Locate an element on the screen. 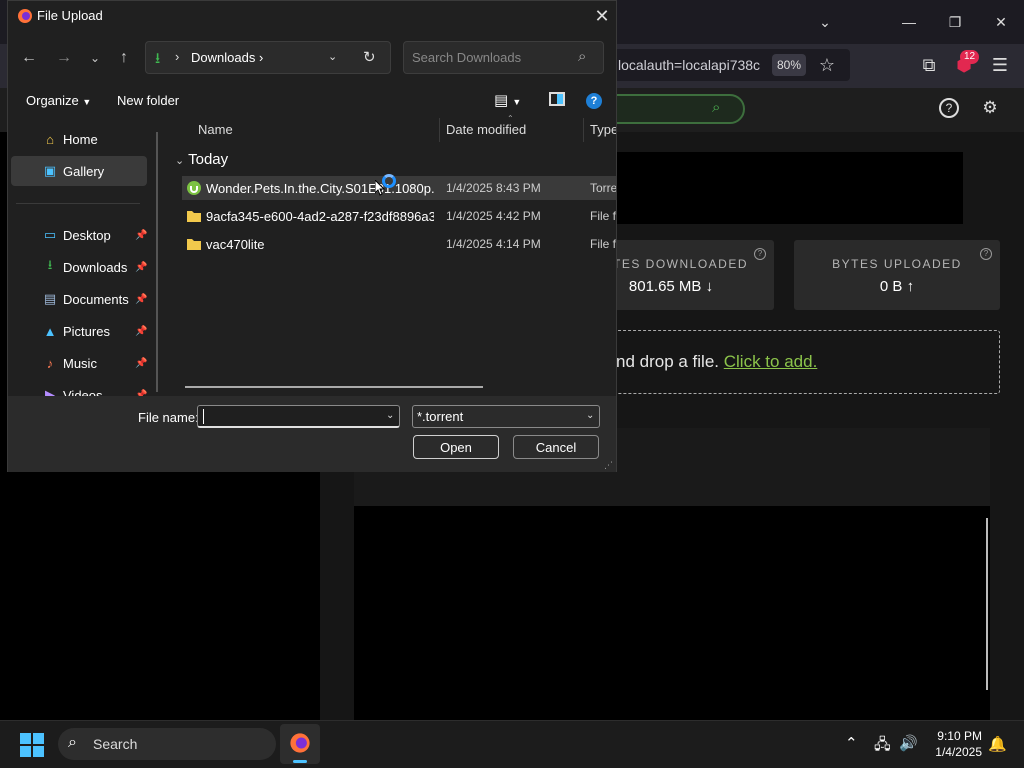  cancel-button: Cancel is located at coordinates (556, 447).